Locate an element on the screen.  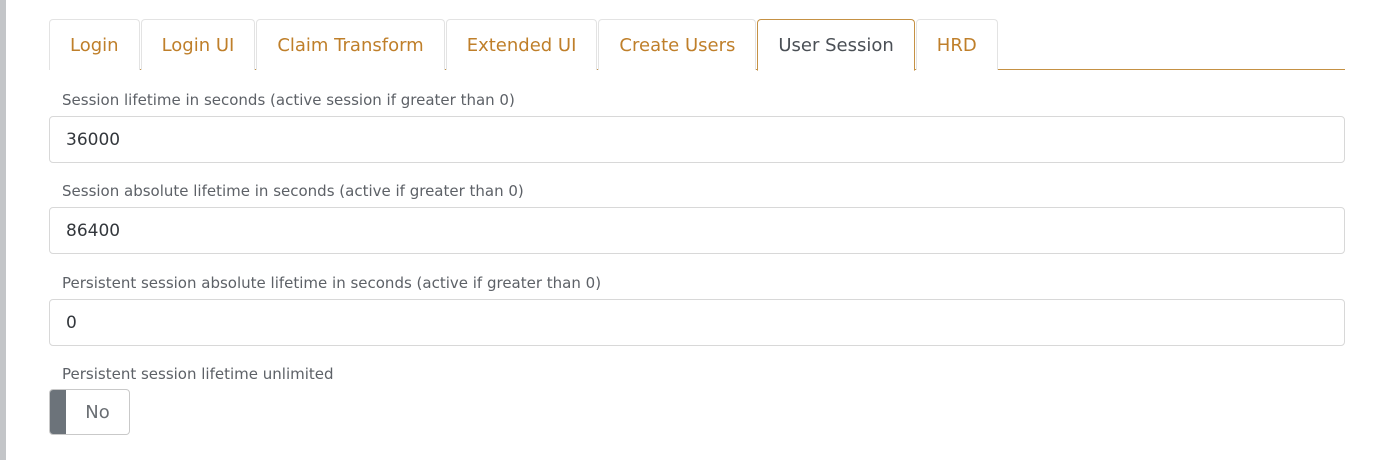
session-lifetime-input is located at coordinates (697, 139).